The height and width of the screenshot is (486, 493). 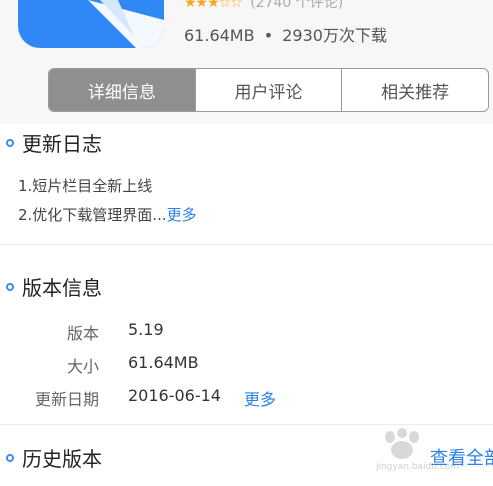 I want to click on changelog-more-link: 更多, so click(x=182, y=215).